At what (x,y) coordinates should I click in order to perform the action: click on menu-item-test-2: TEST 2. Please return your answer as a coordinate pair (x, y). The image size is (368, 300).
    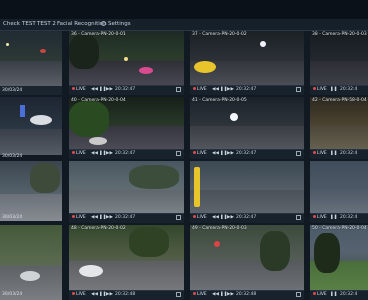
    Looking at the image, I should click on (46, 24).